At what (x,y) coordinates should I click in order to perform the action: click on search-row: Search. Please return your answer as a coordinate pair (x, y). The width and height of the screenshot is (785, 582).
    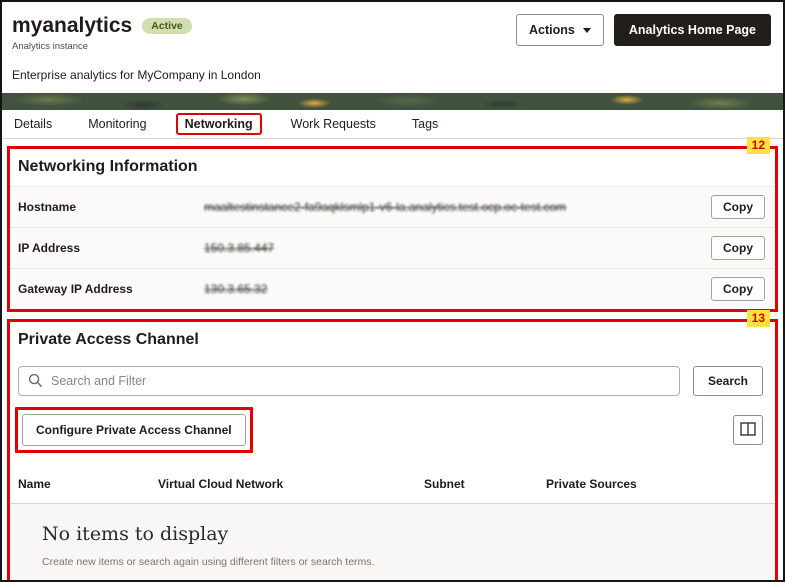
    Looking at the image, I should click on (392, 379).